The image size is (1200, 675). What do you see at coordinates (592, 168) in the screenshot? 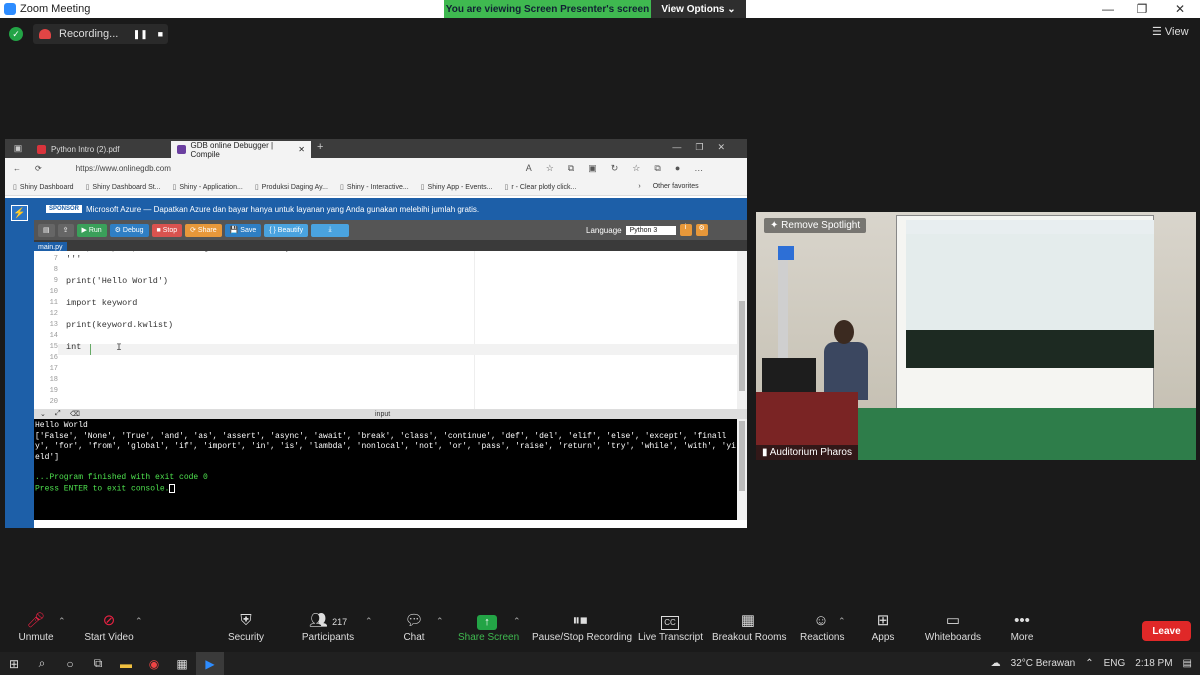
I see `extension-icon: ▣` at bounding box center [592, 168].